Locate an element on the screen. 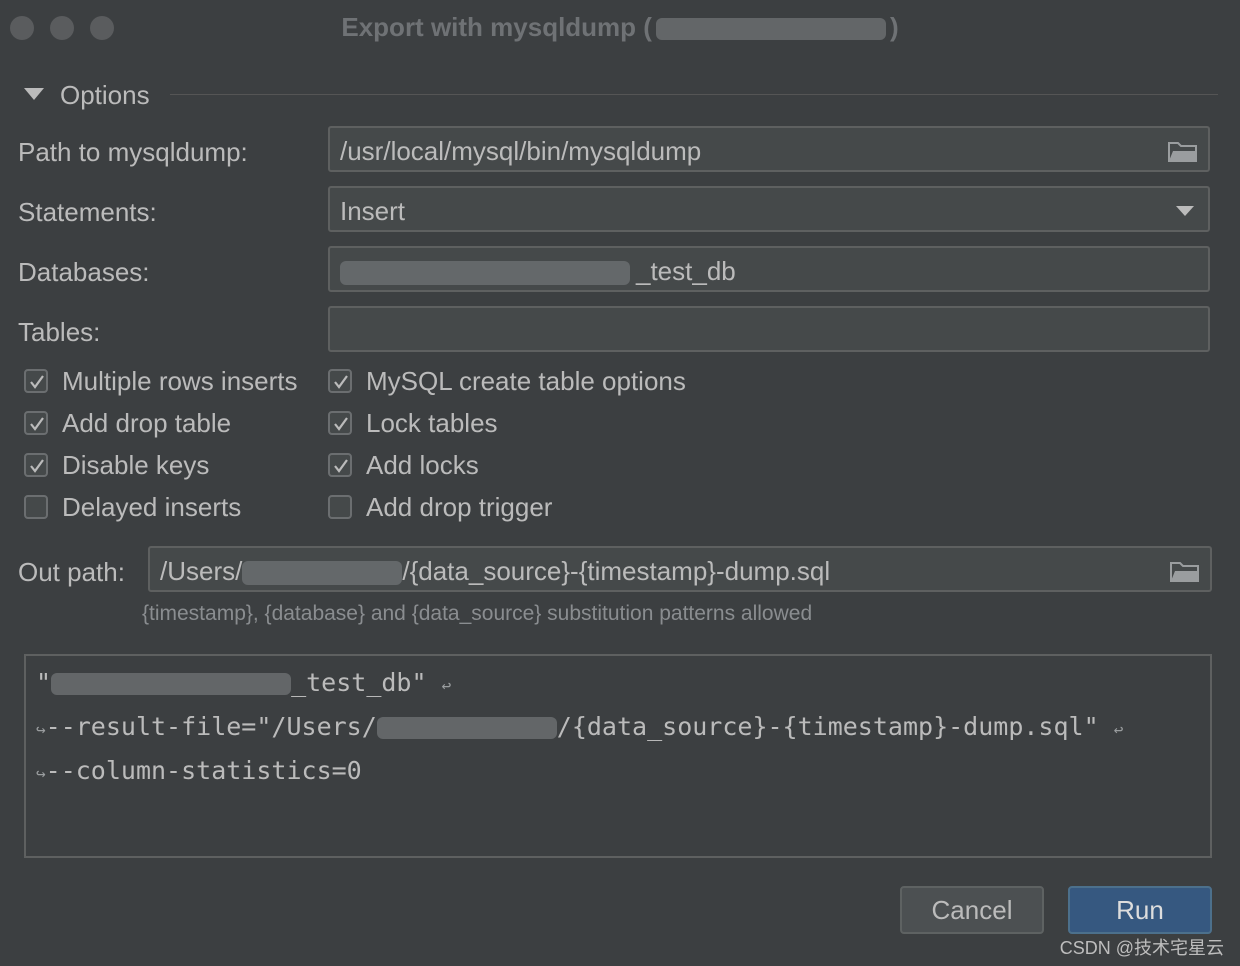  out-path-suffix: /{data_source}-{timestamp}-dump.sql is located at coordinates (616, 571).